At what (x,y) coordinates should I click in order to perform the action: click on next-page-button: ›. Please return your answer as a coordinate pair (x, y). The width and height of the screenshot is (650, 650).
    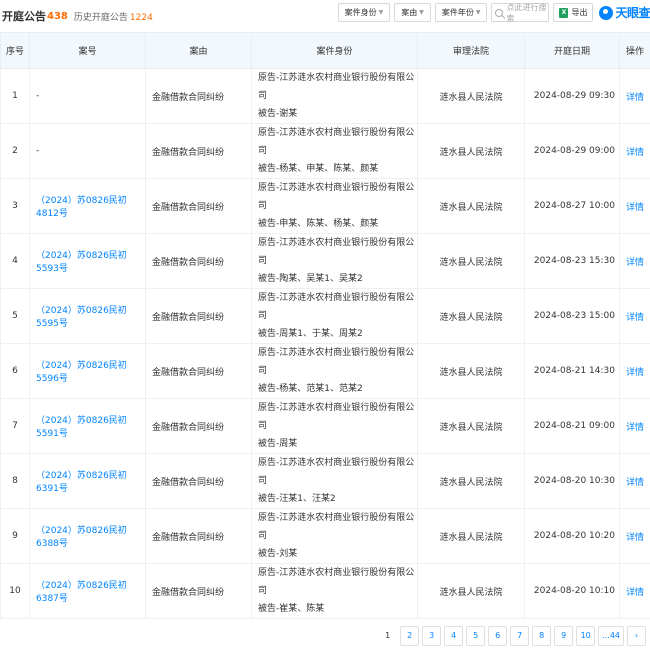
    Looking at the image, I should click on (636, 636).